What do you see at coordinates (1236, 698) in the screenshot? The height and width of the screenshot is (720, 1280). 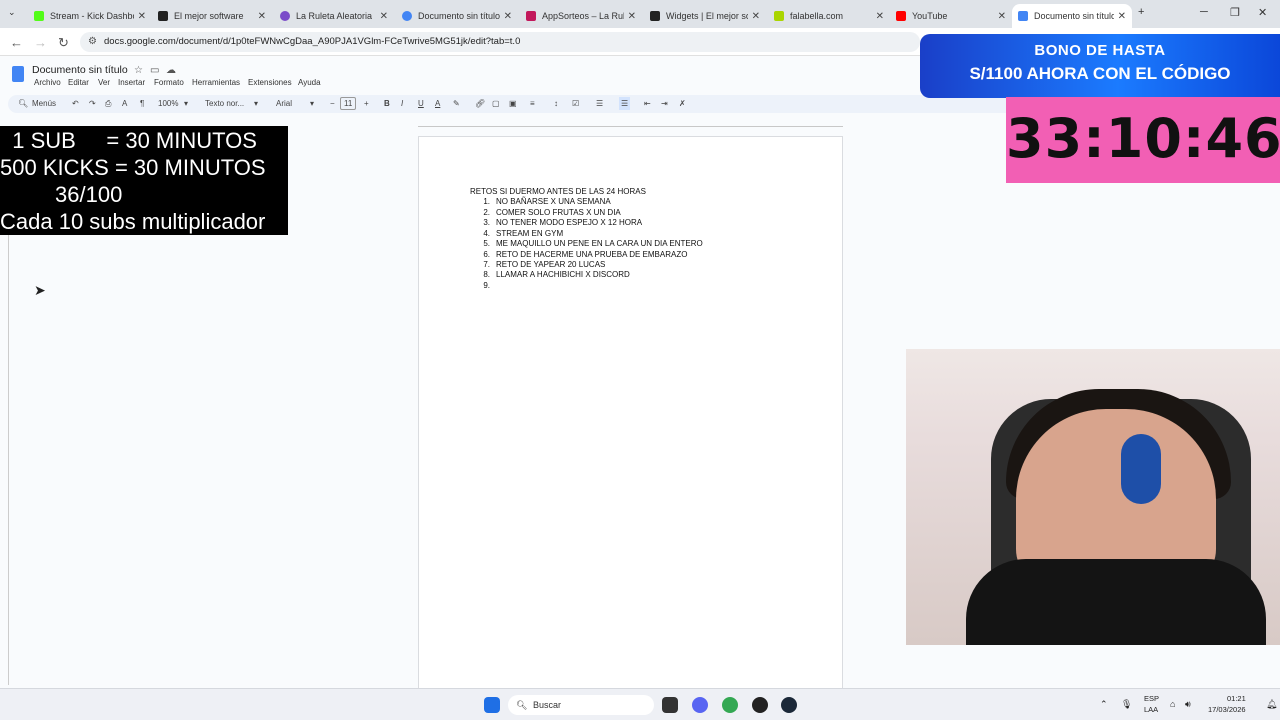 I see `clock-time: 01:21` at bounding box center [1236, 698].